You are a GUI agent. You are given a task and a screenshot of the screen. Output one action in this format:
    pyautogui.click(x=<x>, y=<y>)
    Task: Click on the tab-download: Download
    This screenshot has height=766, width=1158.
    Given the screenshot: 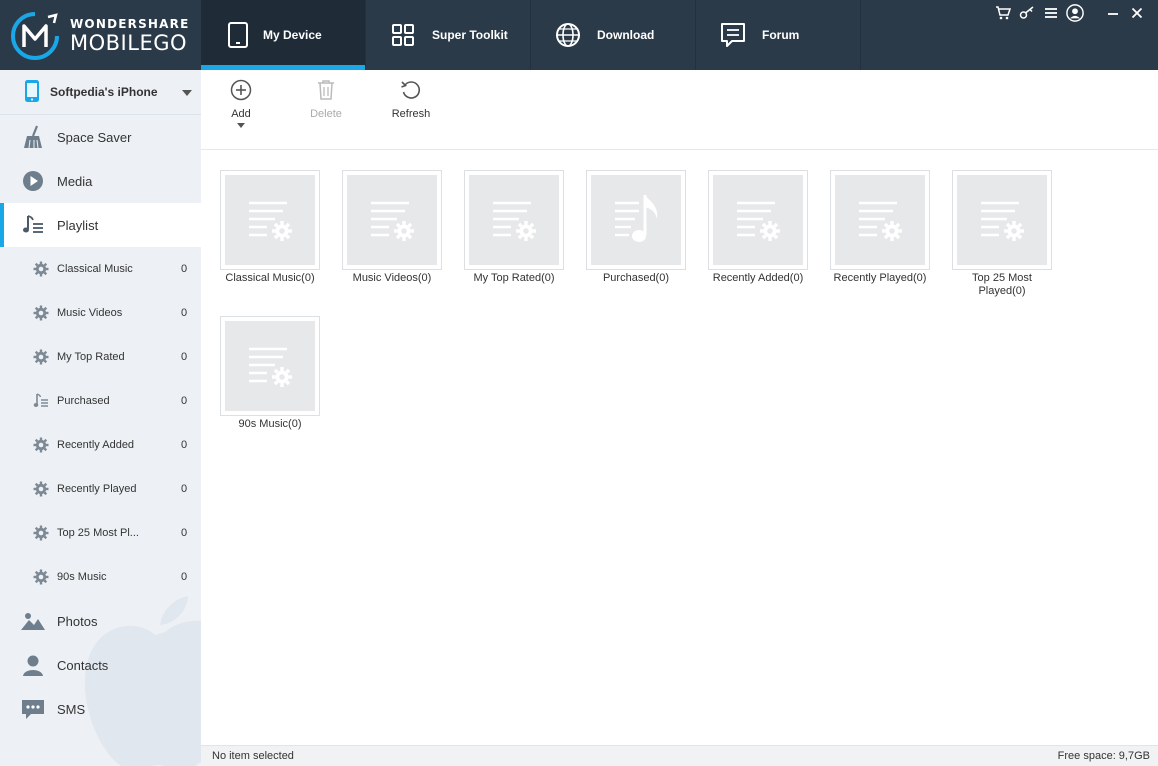 What is the action you would take?
    pyautogui.click(x=613, y=35)
    